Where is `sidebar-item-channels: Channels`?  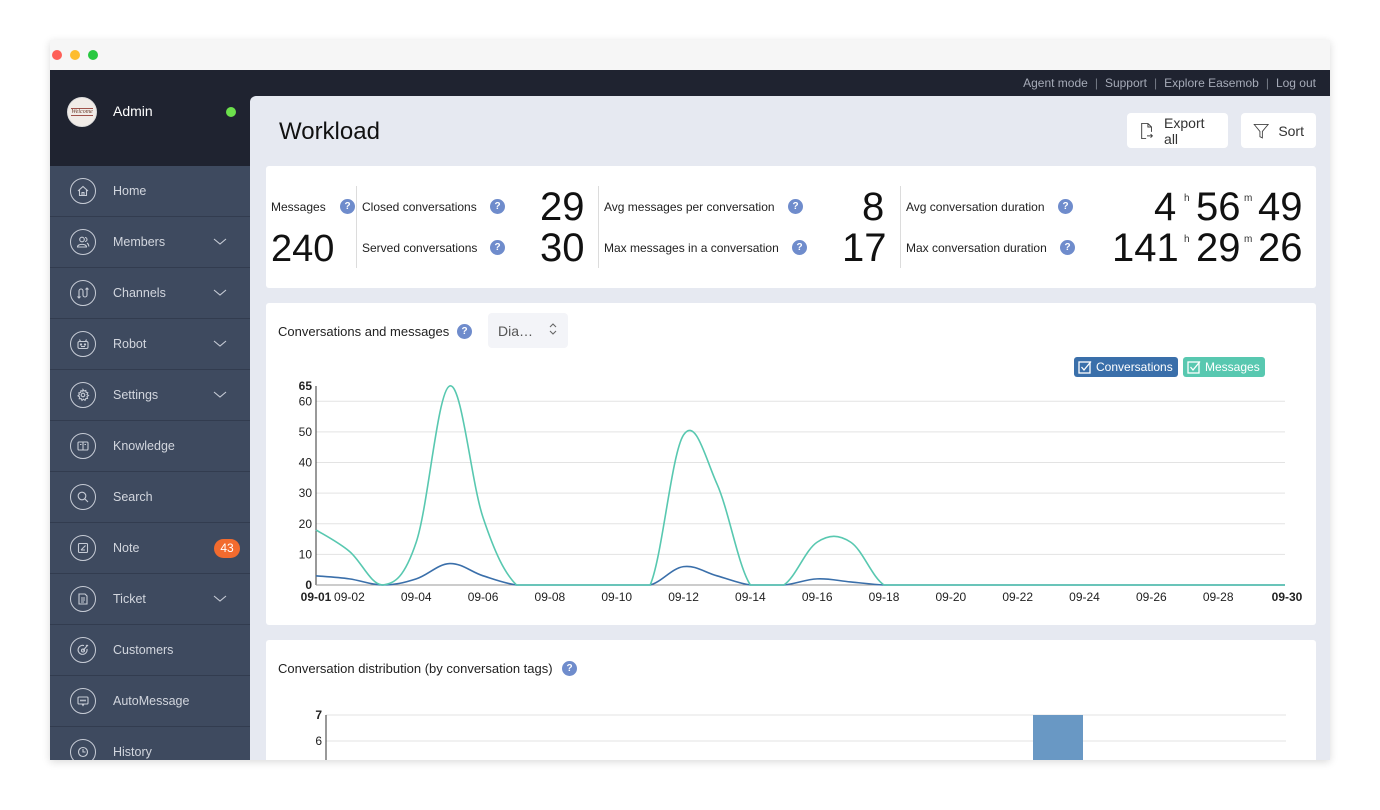
sidebar-item-channels: Channels is located at coordinates (150, 293).